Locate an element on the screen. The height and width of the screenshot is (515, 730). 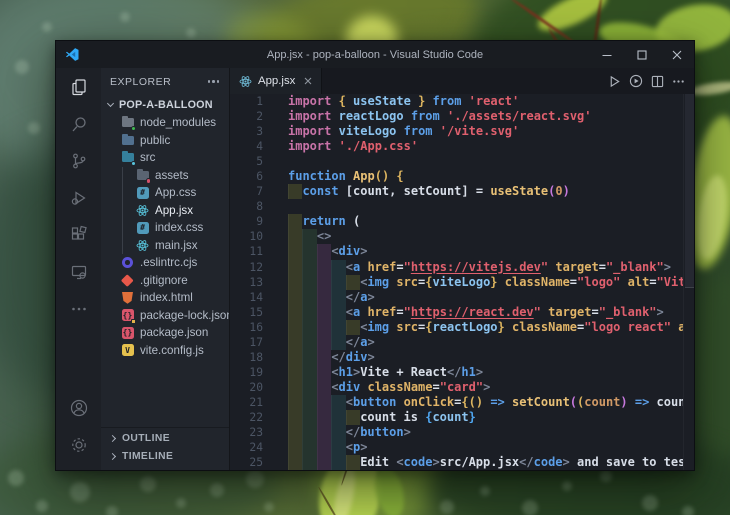
line-number: 12 is located at coordinates (256, 267).